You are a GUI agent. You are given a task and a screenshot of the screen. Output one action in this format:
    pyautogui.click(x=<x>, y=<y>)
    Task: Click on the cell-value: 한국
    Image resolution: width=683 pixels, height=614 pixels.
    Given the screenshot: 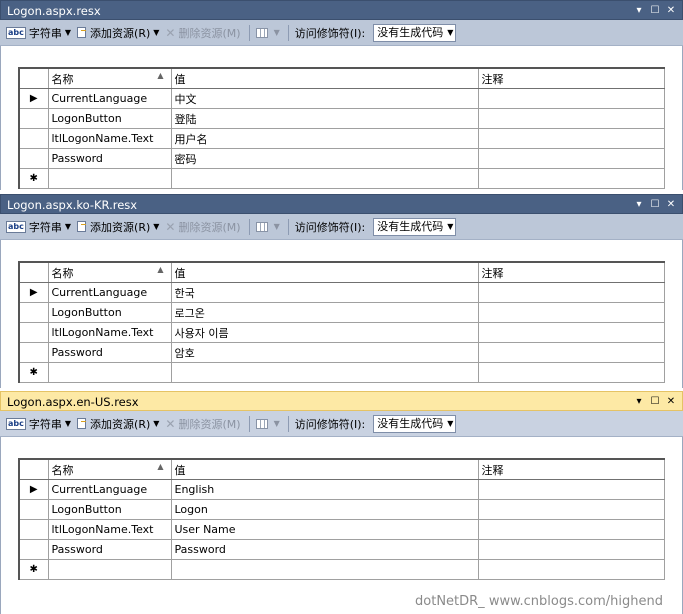 What is the action you would take?
    pyautogui.click(x=324, y=292)
    